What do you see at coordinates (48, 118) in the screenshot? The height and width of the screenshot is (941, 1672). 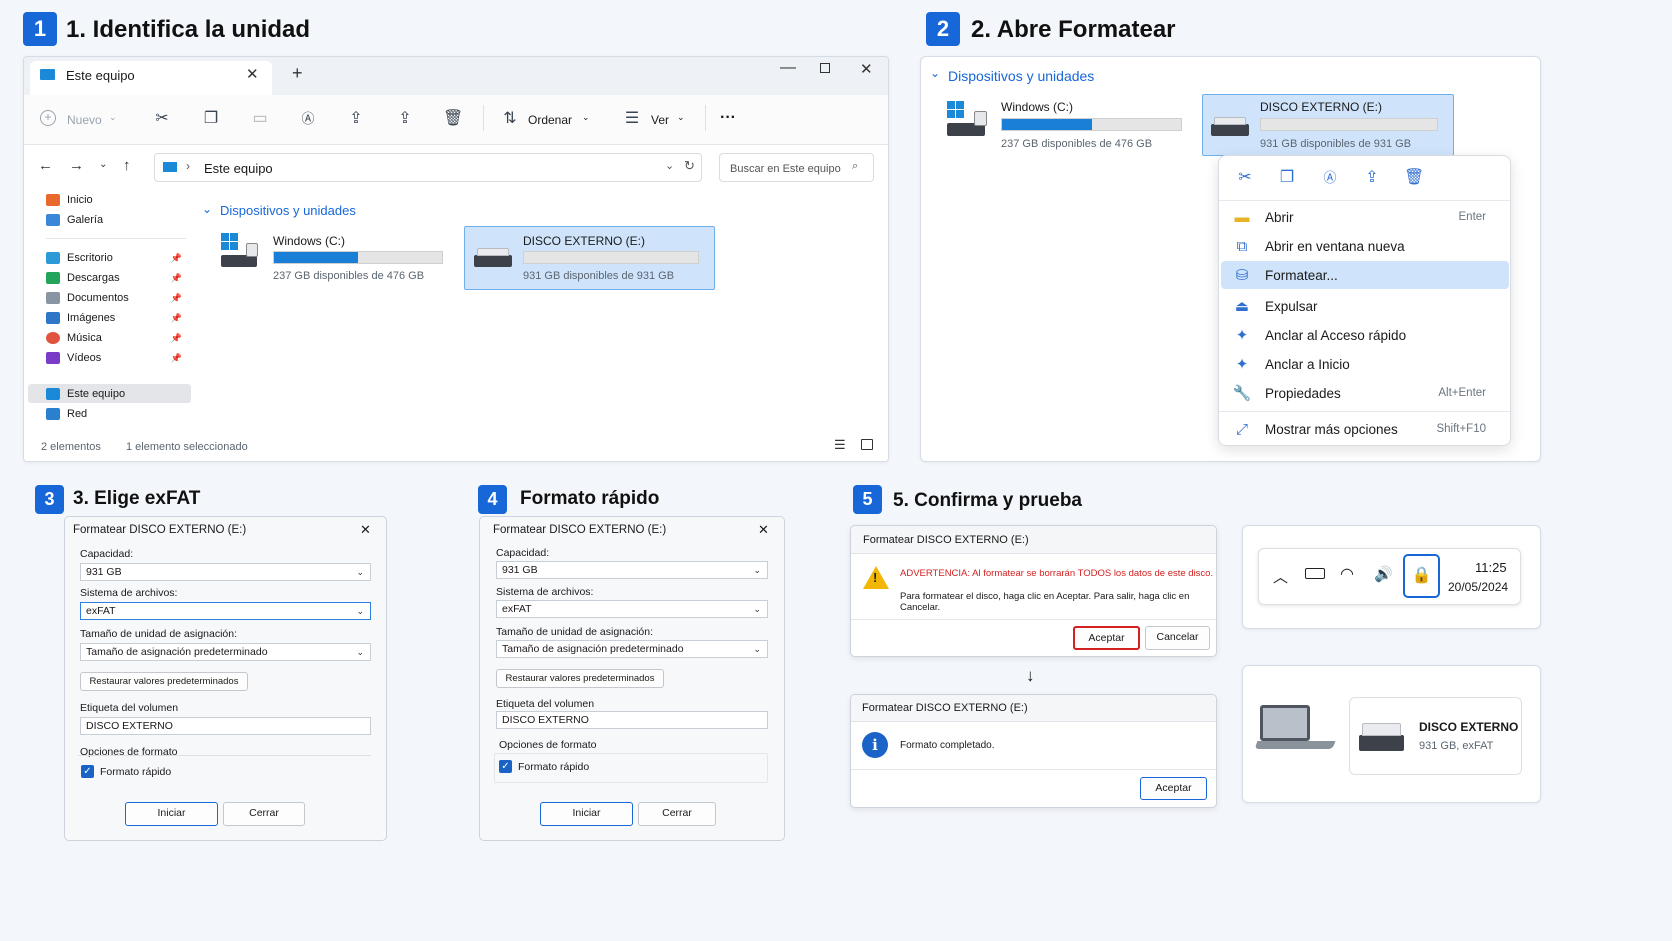 I see `new-icon: +` at bounding box center [48, 118].